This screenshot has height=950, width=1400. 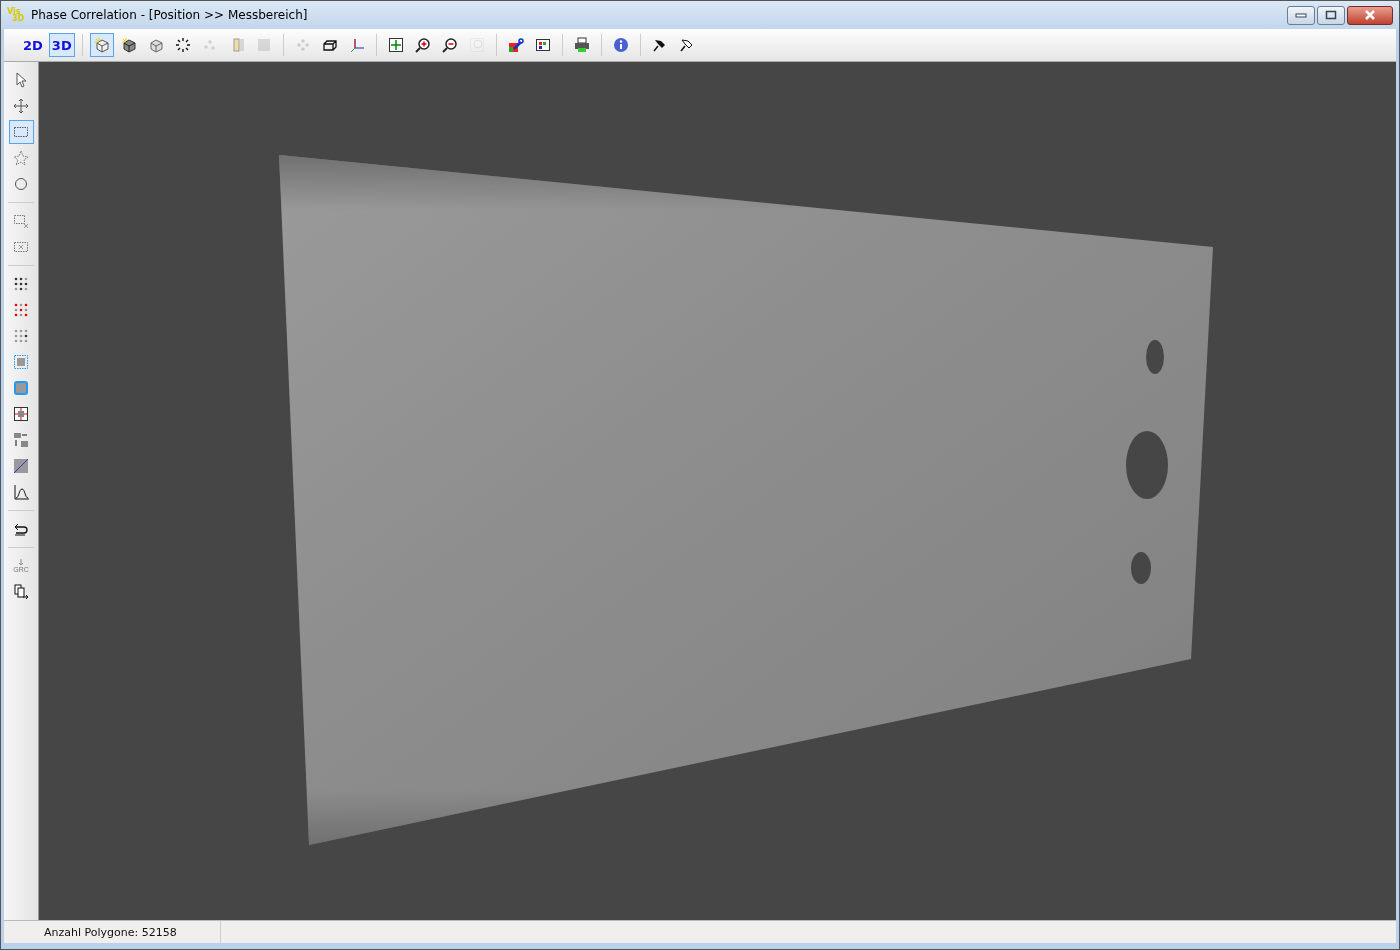 I want to click on zoom-out-icon, so click(x=449, y=45).